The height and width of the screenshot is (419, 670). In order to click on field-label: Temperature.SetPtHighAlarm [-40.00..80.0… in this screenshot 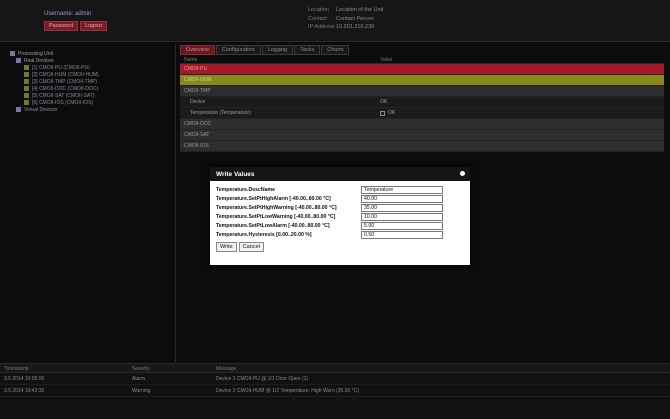, I will do `click(273, 198)`.